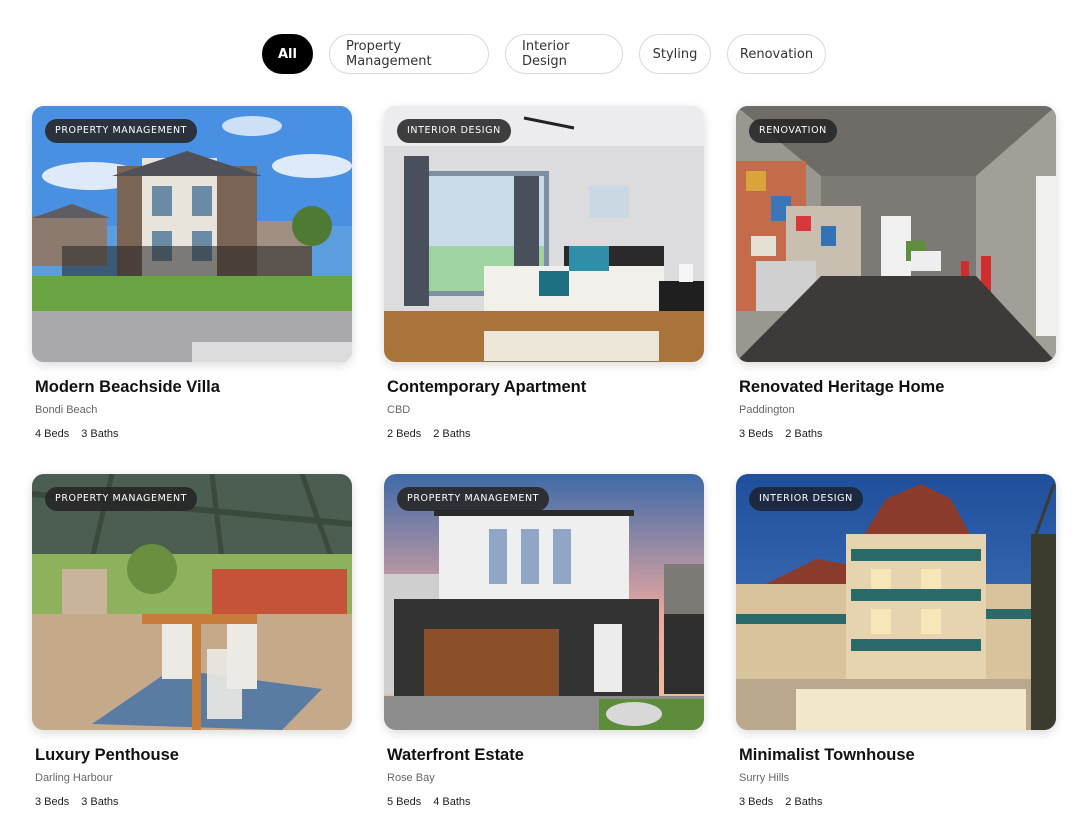 The height and width of the screenshot is (838, 1089). What do you see at coordinates (455, 755) in the screenshot?
I see `property-title: Waterfront Estate` at bounding box center [455, 755].